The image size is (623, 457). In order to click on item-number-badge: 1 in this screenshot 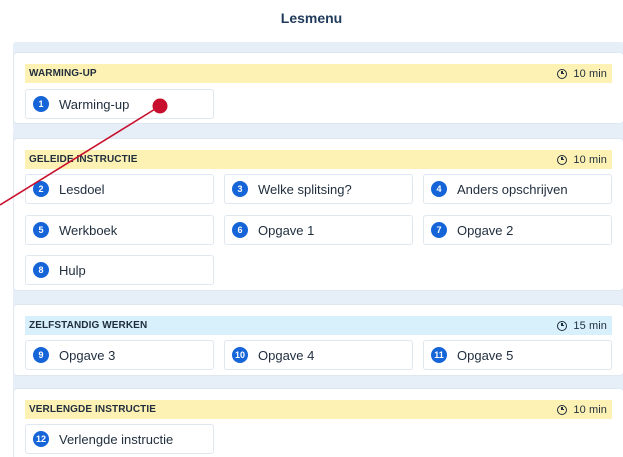, I will do `click(41, 104)`.